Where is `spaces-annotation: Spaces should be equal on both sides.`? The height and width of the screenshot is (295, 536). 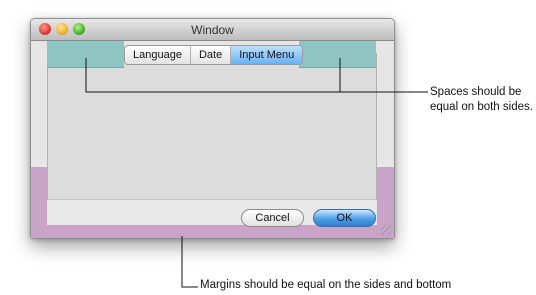 spaces-annotation: Spaces should be equal on both sides. is located at coordinates (481, 99).